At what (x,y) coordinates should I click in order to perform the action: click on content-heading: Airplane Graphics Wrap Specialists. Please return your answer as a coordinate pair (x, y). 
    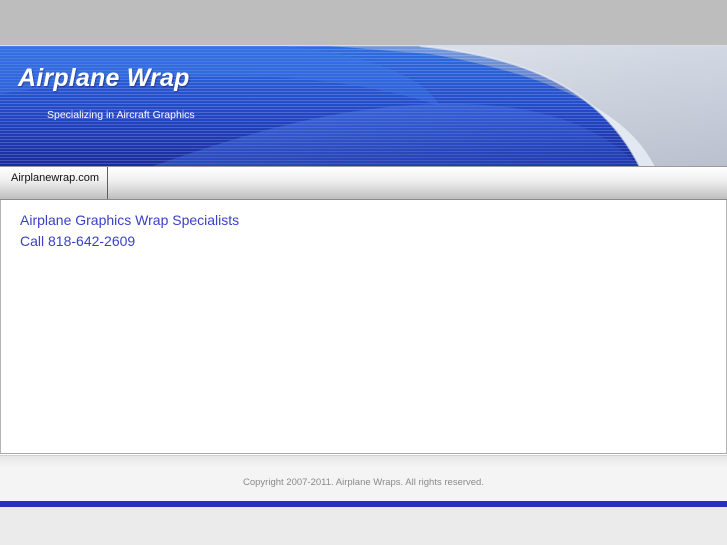
    Looking at the image, I should click on (130, 220).